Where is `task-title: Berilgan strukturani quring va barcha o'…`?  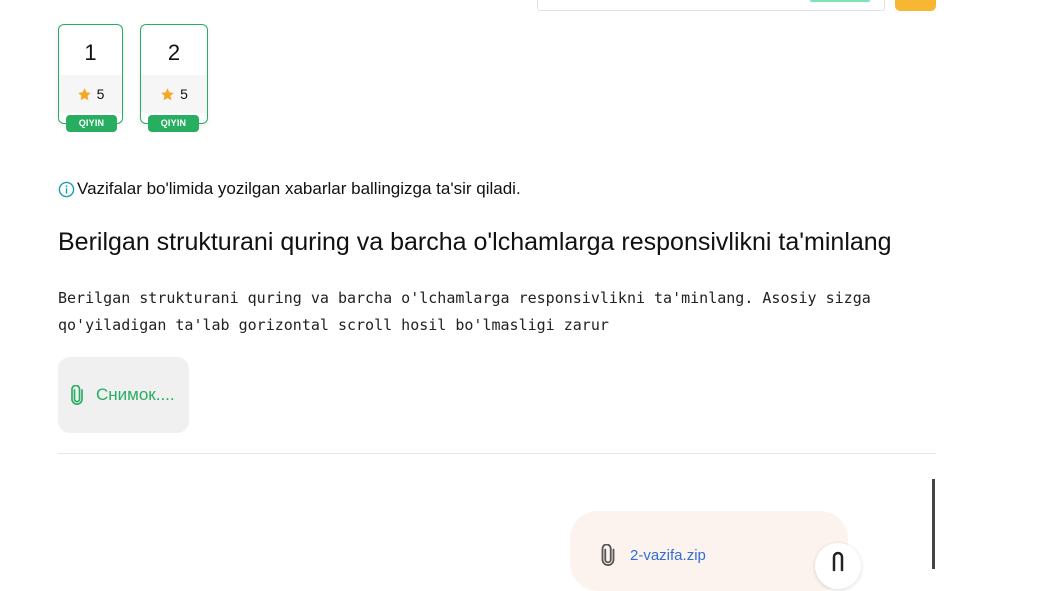
task-title: Berilgan strukturani quring va barcha o'… is located at coordinates (475, 242).